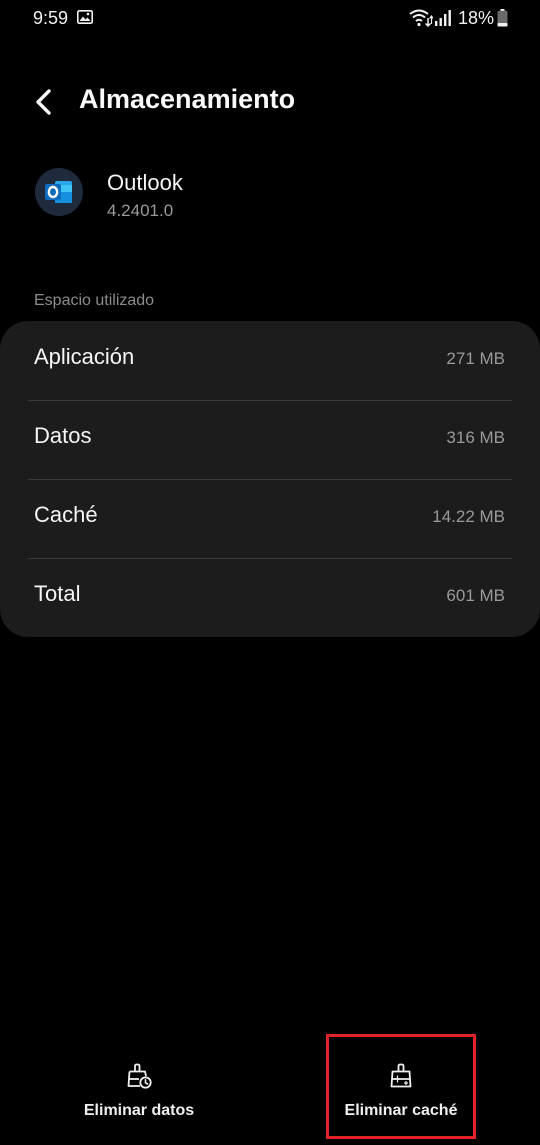 The image size is (540, 1145). I want to click on storage-row-total: Total 601 MB, so click(270, 597).